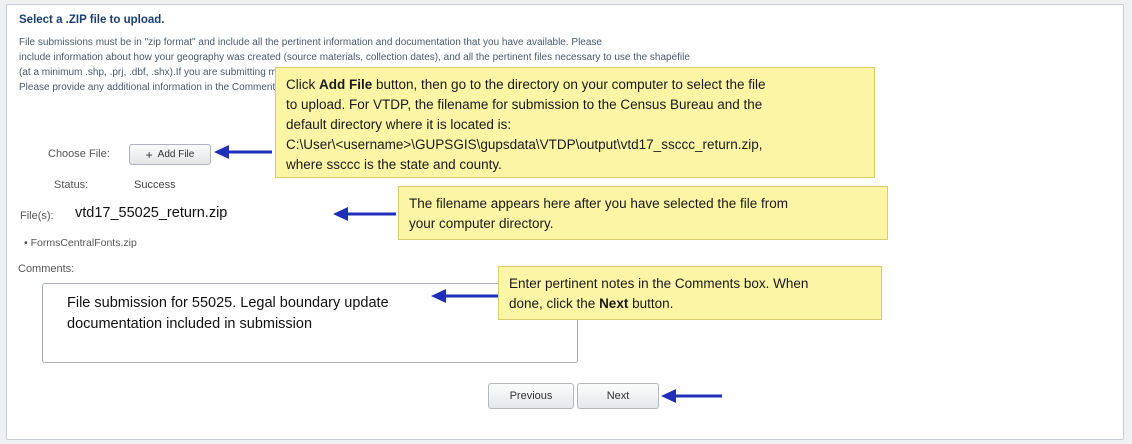 Image resolution: width=1132 pixels, height=444 pixels. I want to click on arrow-to-add-file-icon, so click(243, 152).